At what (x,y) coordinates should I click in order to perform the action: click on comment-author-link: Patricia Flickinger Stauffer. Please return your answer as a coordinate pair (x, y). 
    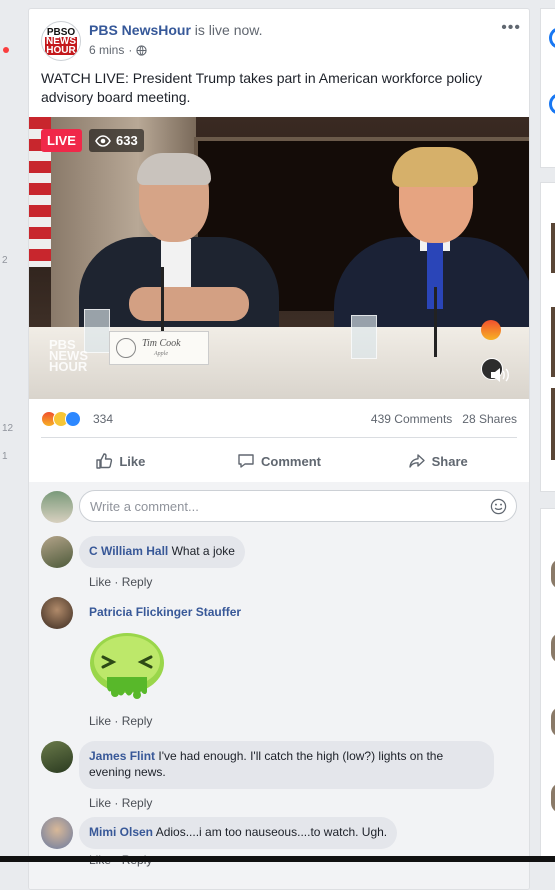
    Looking at the image, I should click on (165, 612).